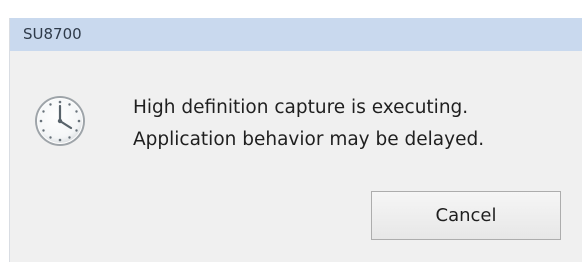  I want to click on message-line-1: High definition capture is executing., so click(301, 107).